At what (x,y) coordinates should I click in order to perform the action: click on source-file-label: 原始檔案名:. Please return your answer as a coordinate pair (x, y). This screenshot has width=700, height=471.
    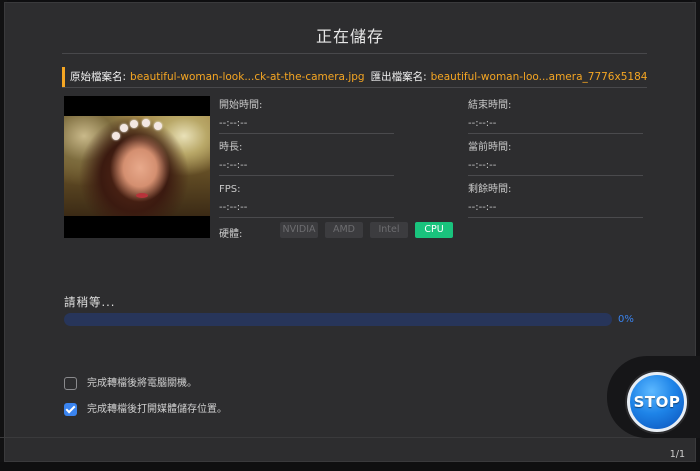
    Looking at the image, I should click on (98, 77).